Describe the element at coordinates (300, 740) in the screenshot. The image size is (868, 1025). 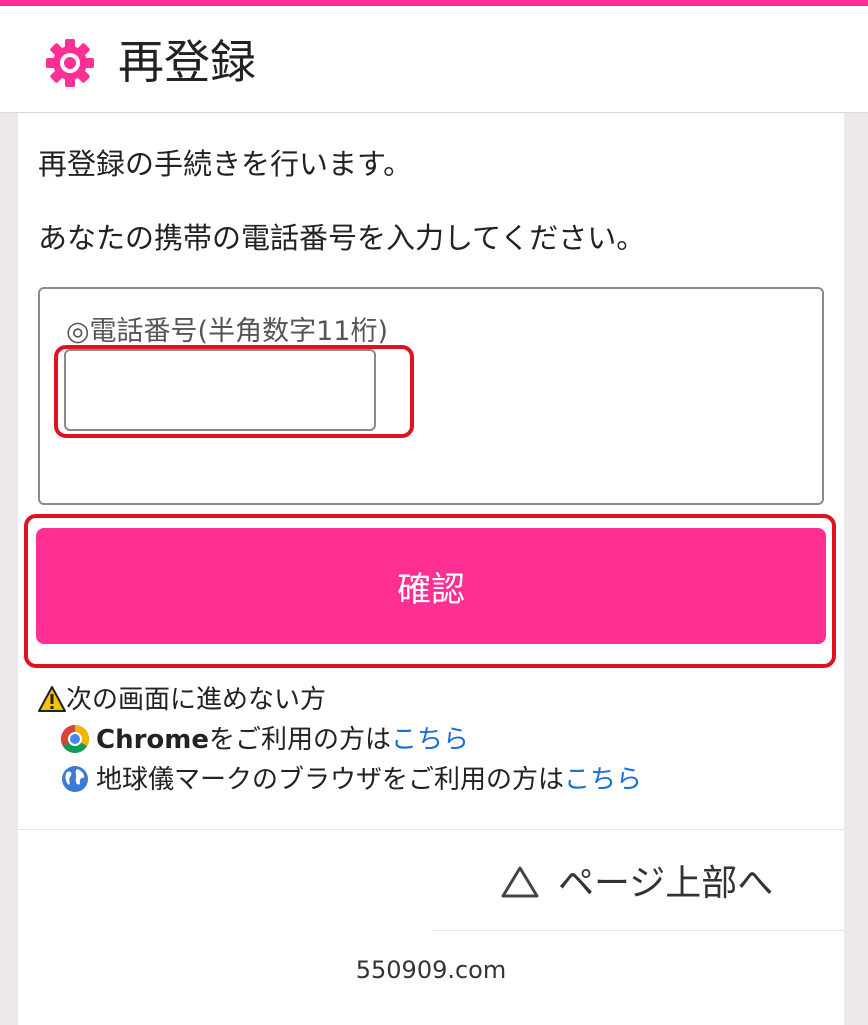
I see `chrome-help-text: をご利用の方は` at that location.